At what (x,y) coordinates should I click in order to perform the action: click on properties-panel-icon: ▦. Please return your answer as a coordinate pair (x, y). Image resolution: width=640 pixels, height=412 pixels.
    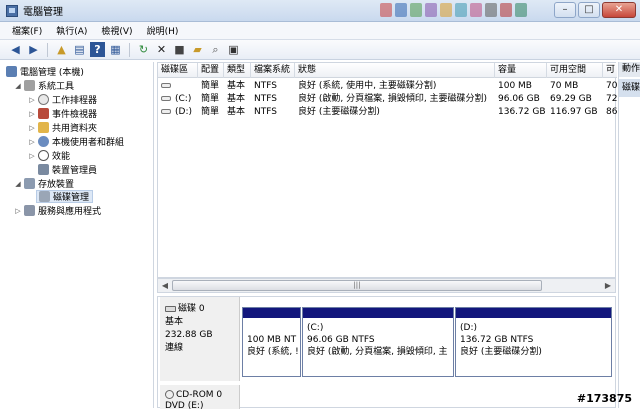
    Looking at the image, I should click on (115, 49).